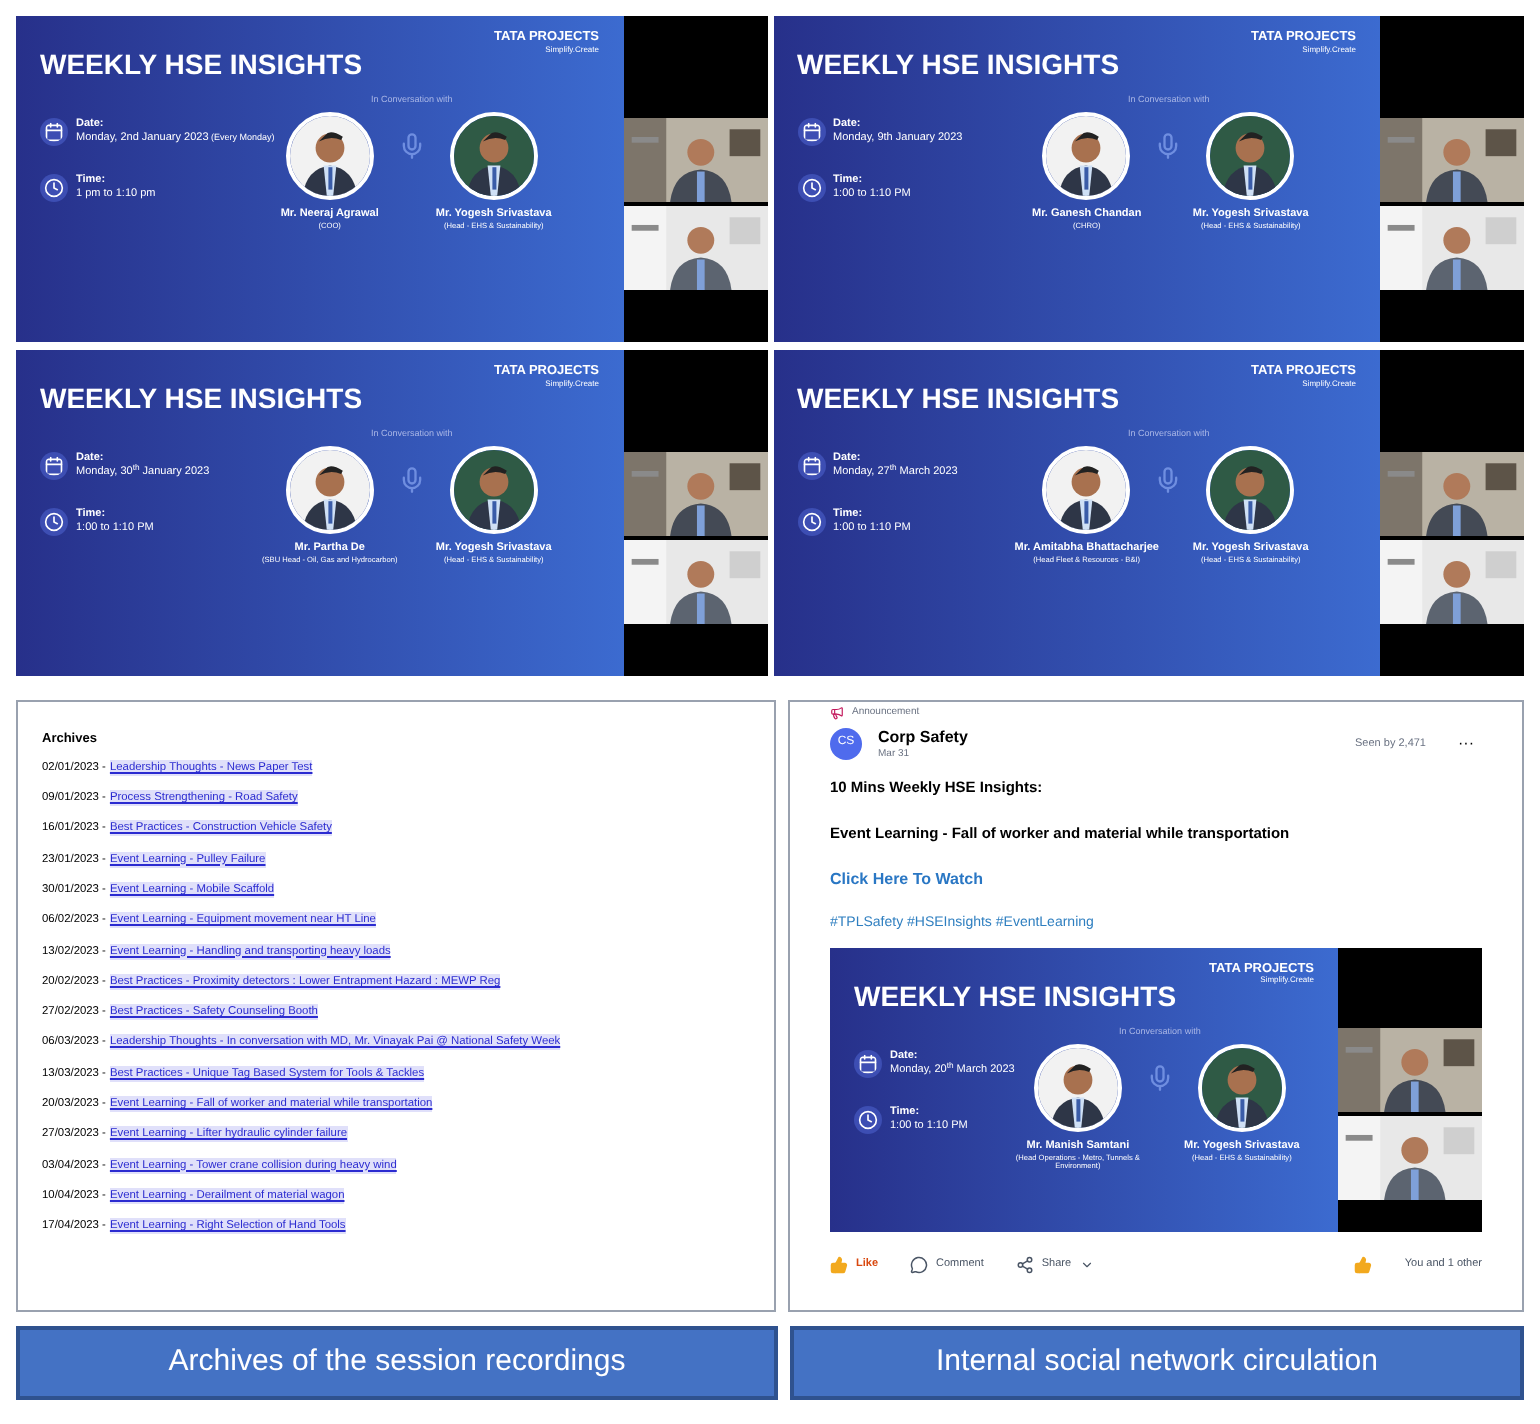  I want to click on watch-link: Click Here To Watch, so click(906, 880).